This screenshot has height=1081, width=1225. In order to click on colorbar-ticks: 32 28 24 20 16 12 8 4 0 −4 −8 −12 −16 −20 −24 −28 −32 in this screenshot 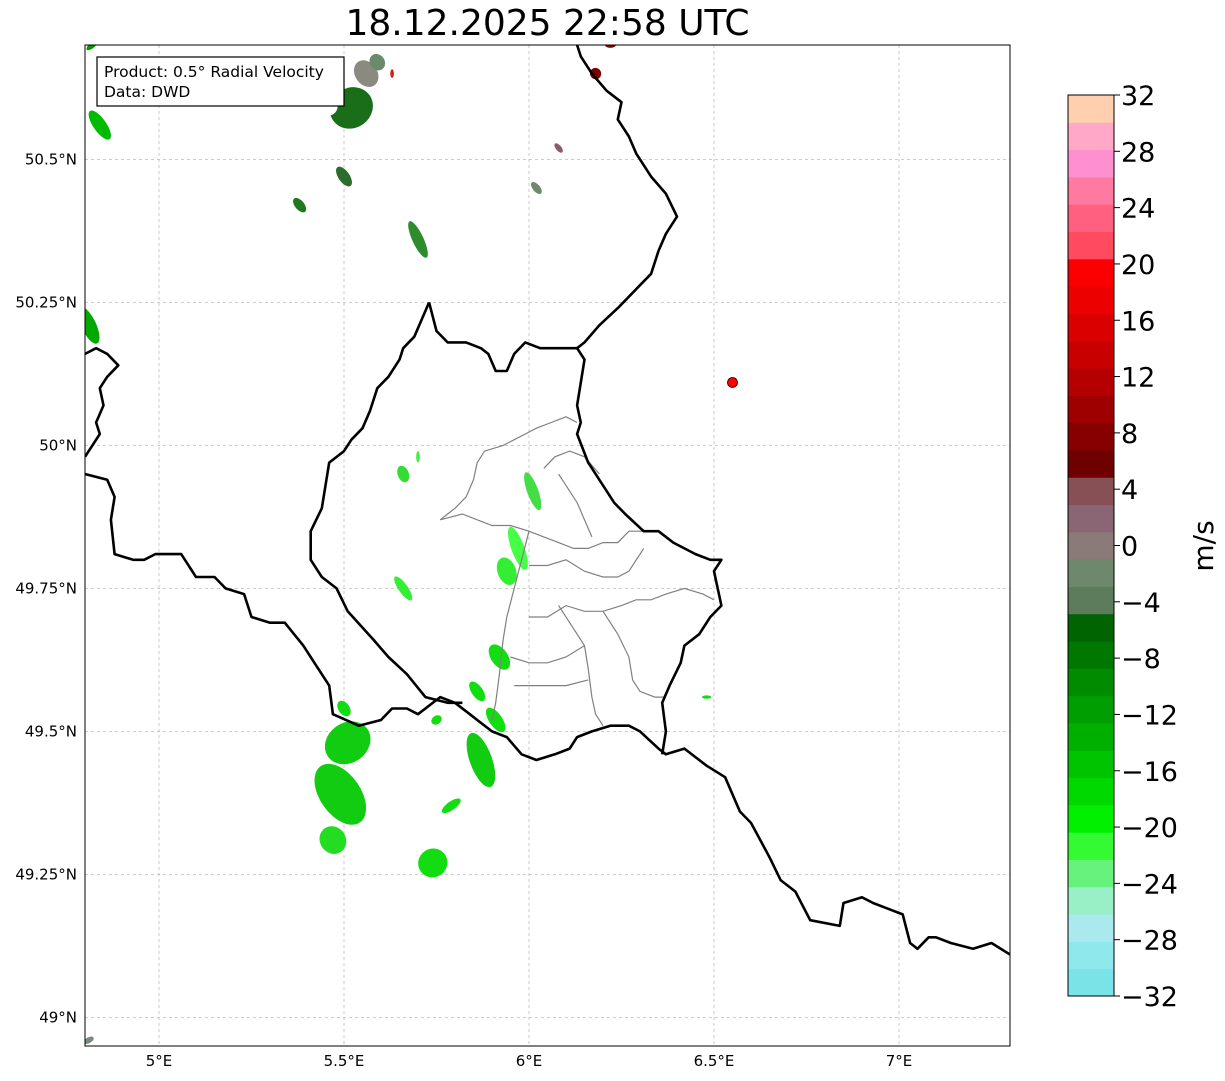, I will do `click(1146, 547)`.